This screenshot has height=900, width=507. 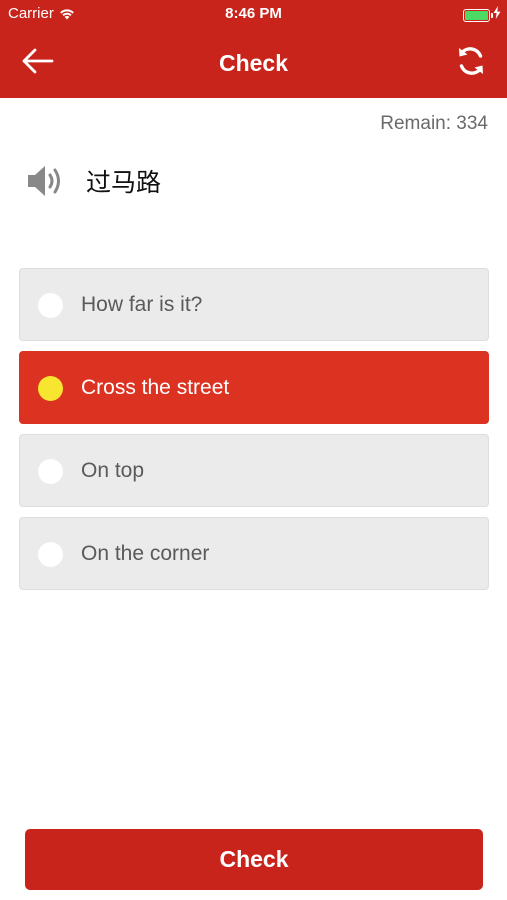 I want to click on refresh-icon, so click(x=471, y=63).